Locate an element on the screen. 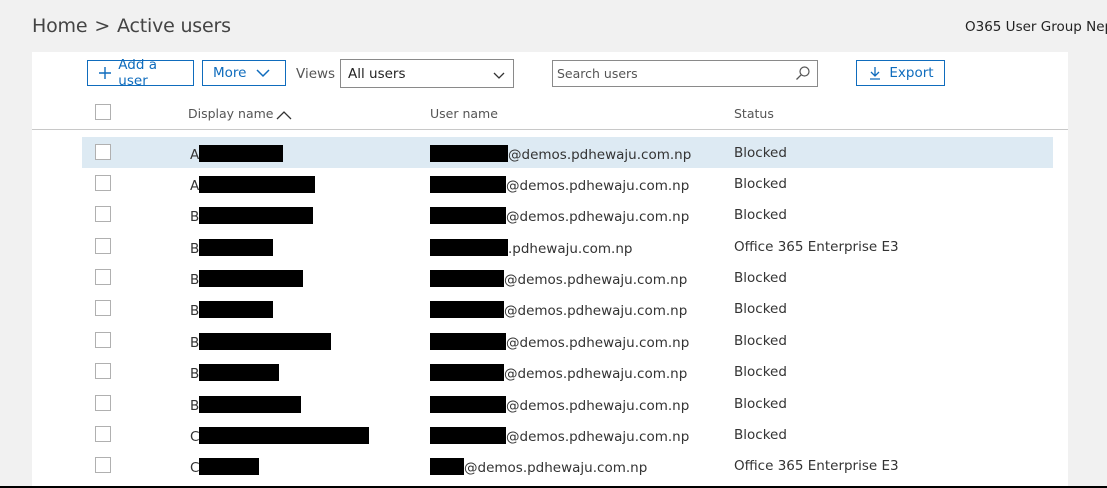  breadcrumb: Home > Active users is located at coordinates (131, 26).